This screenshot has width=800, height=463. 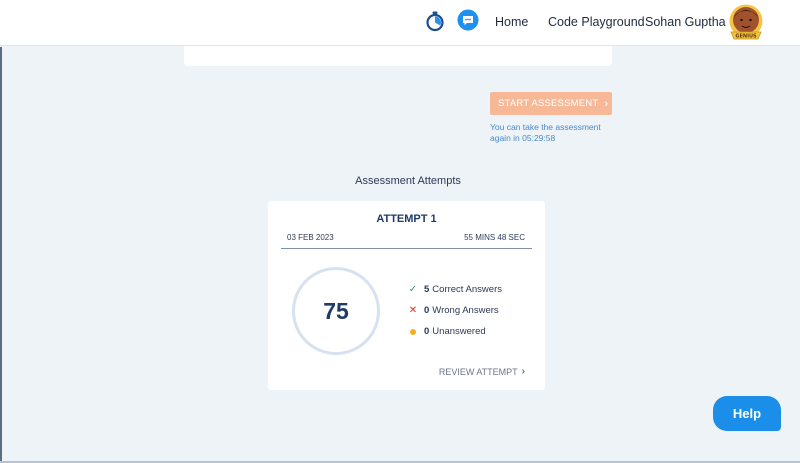 I want to click on cross-icon: ✕, so click(x=413, y=310).